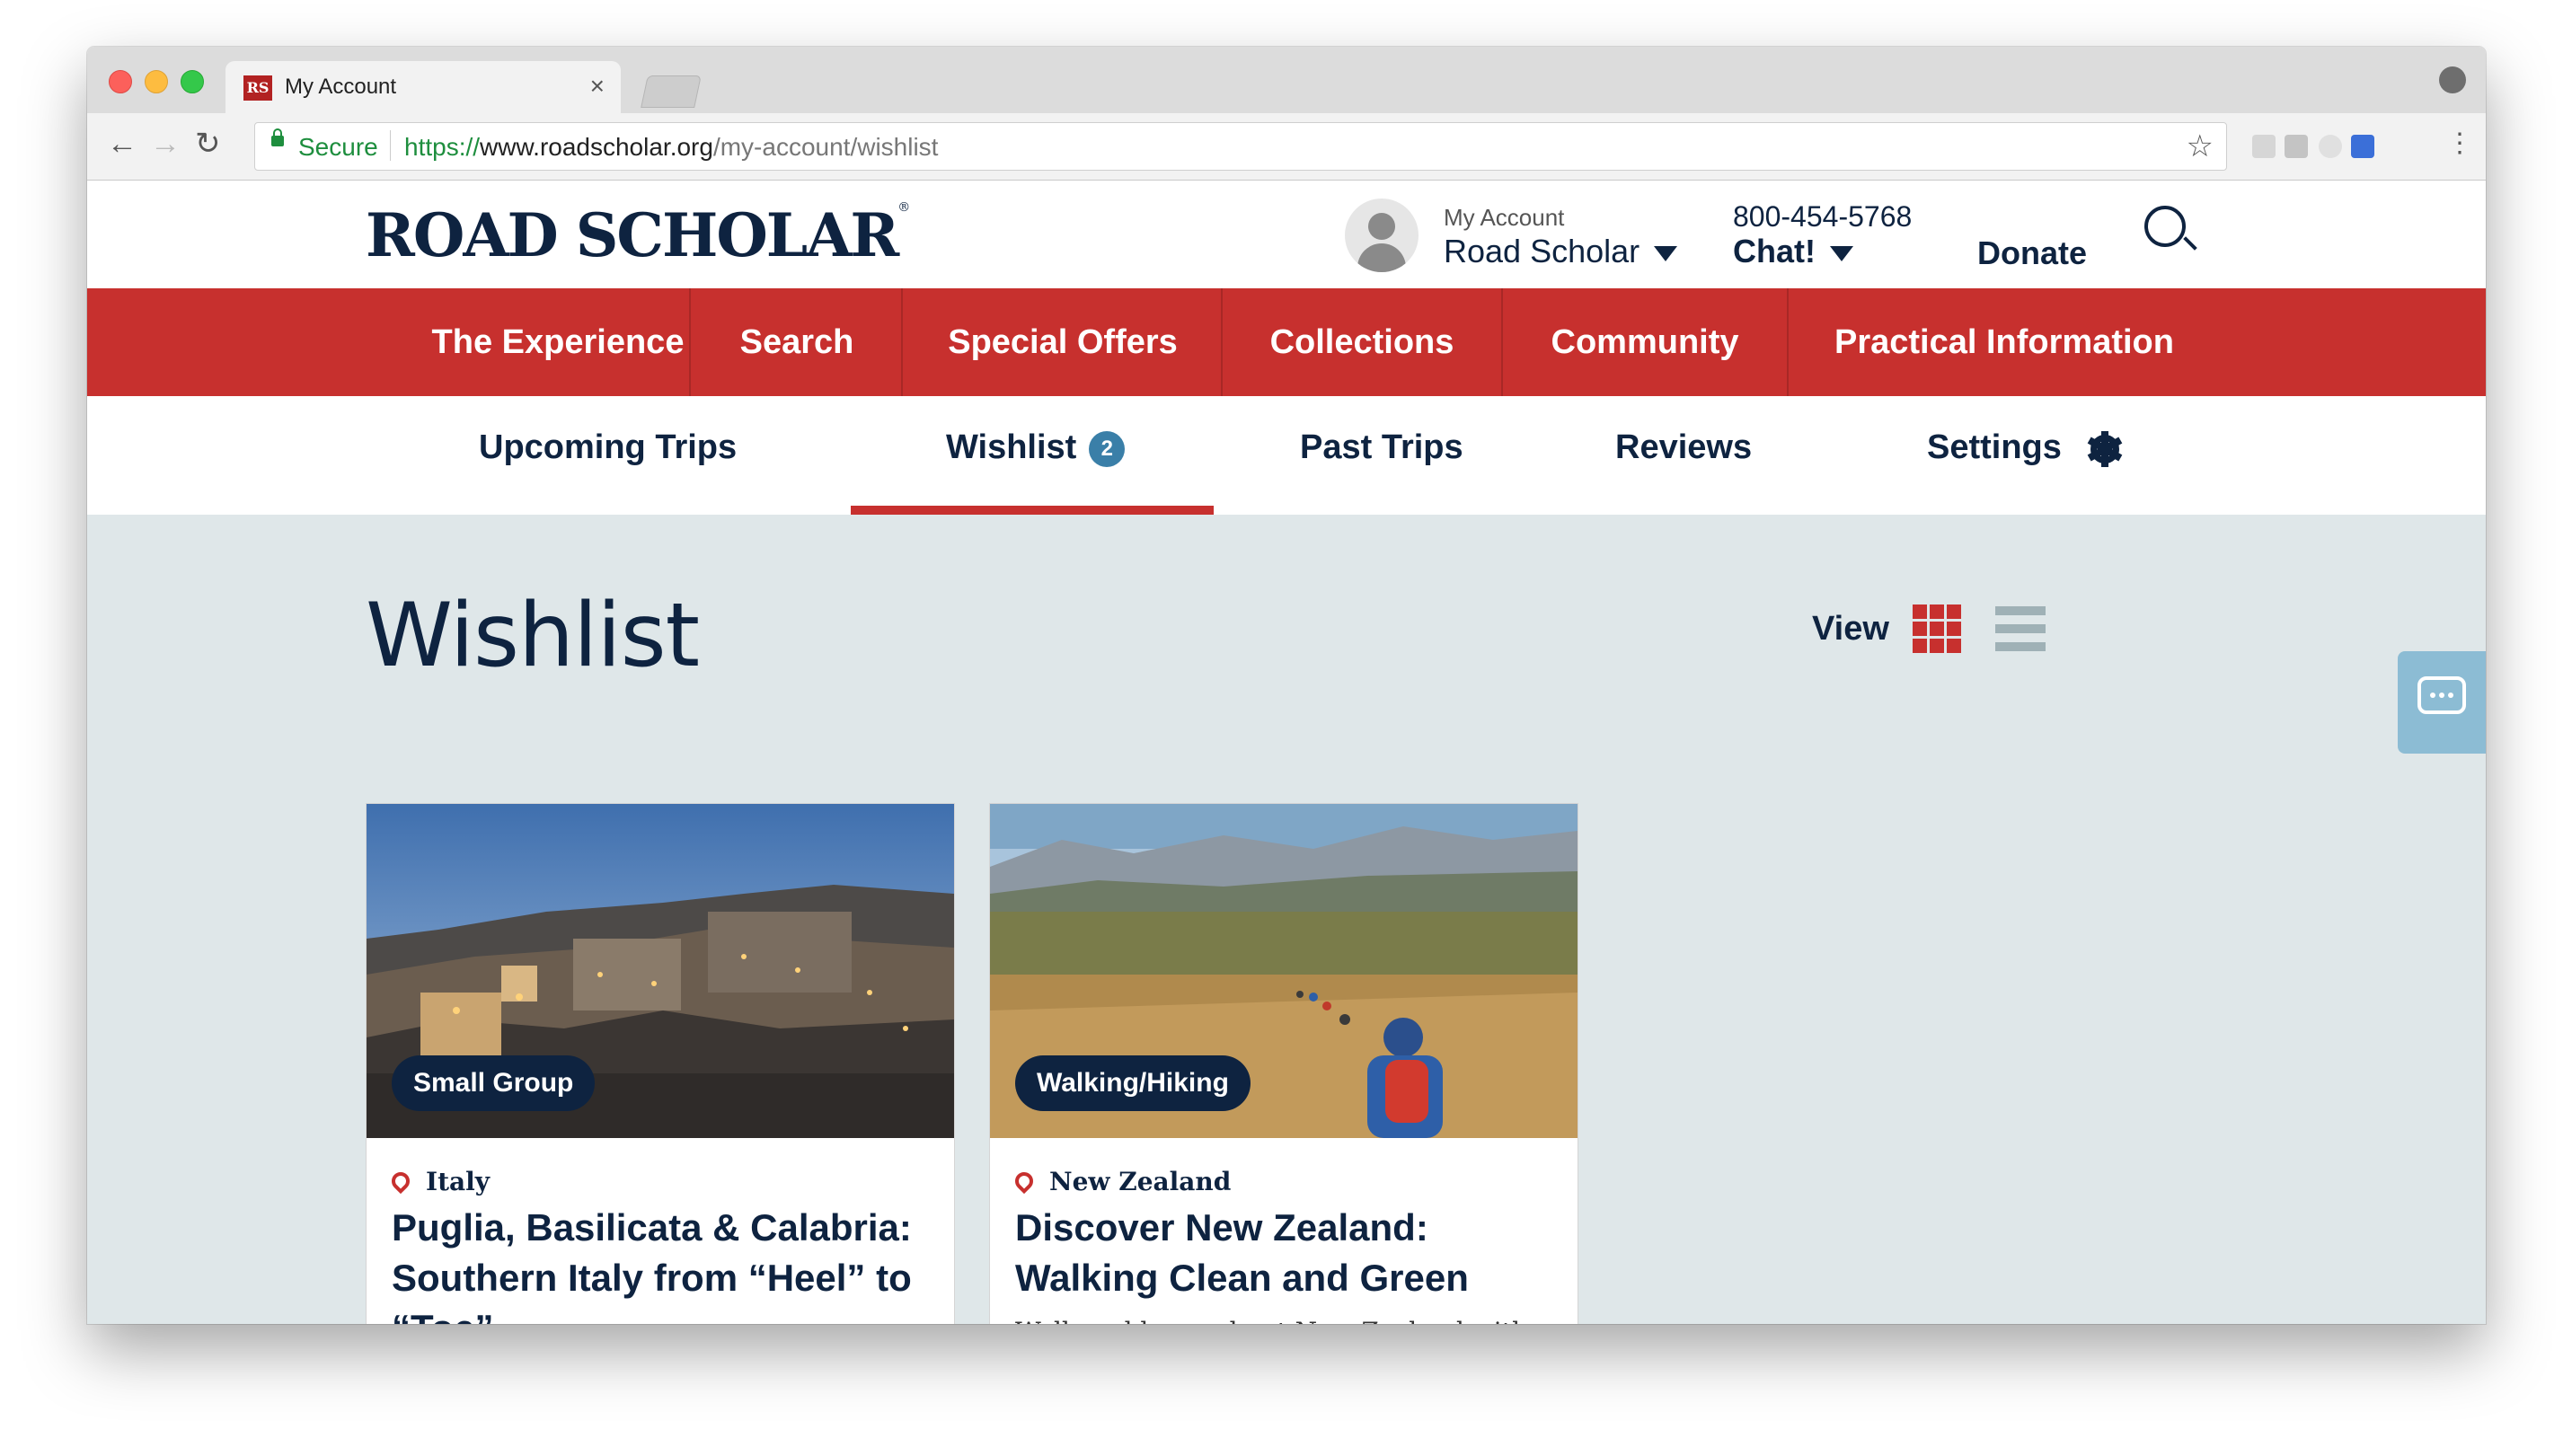 The height and width of the screenshot is (1456, 2572). Describe the element at coordinates (1504, 217) in the screenshot. I see `account-label: My Account` at that location.